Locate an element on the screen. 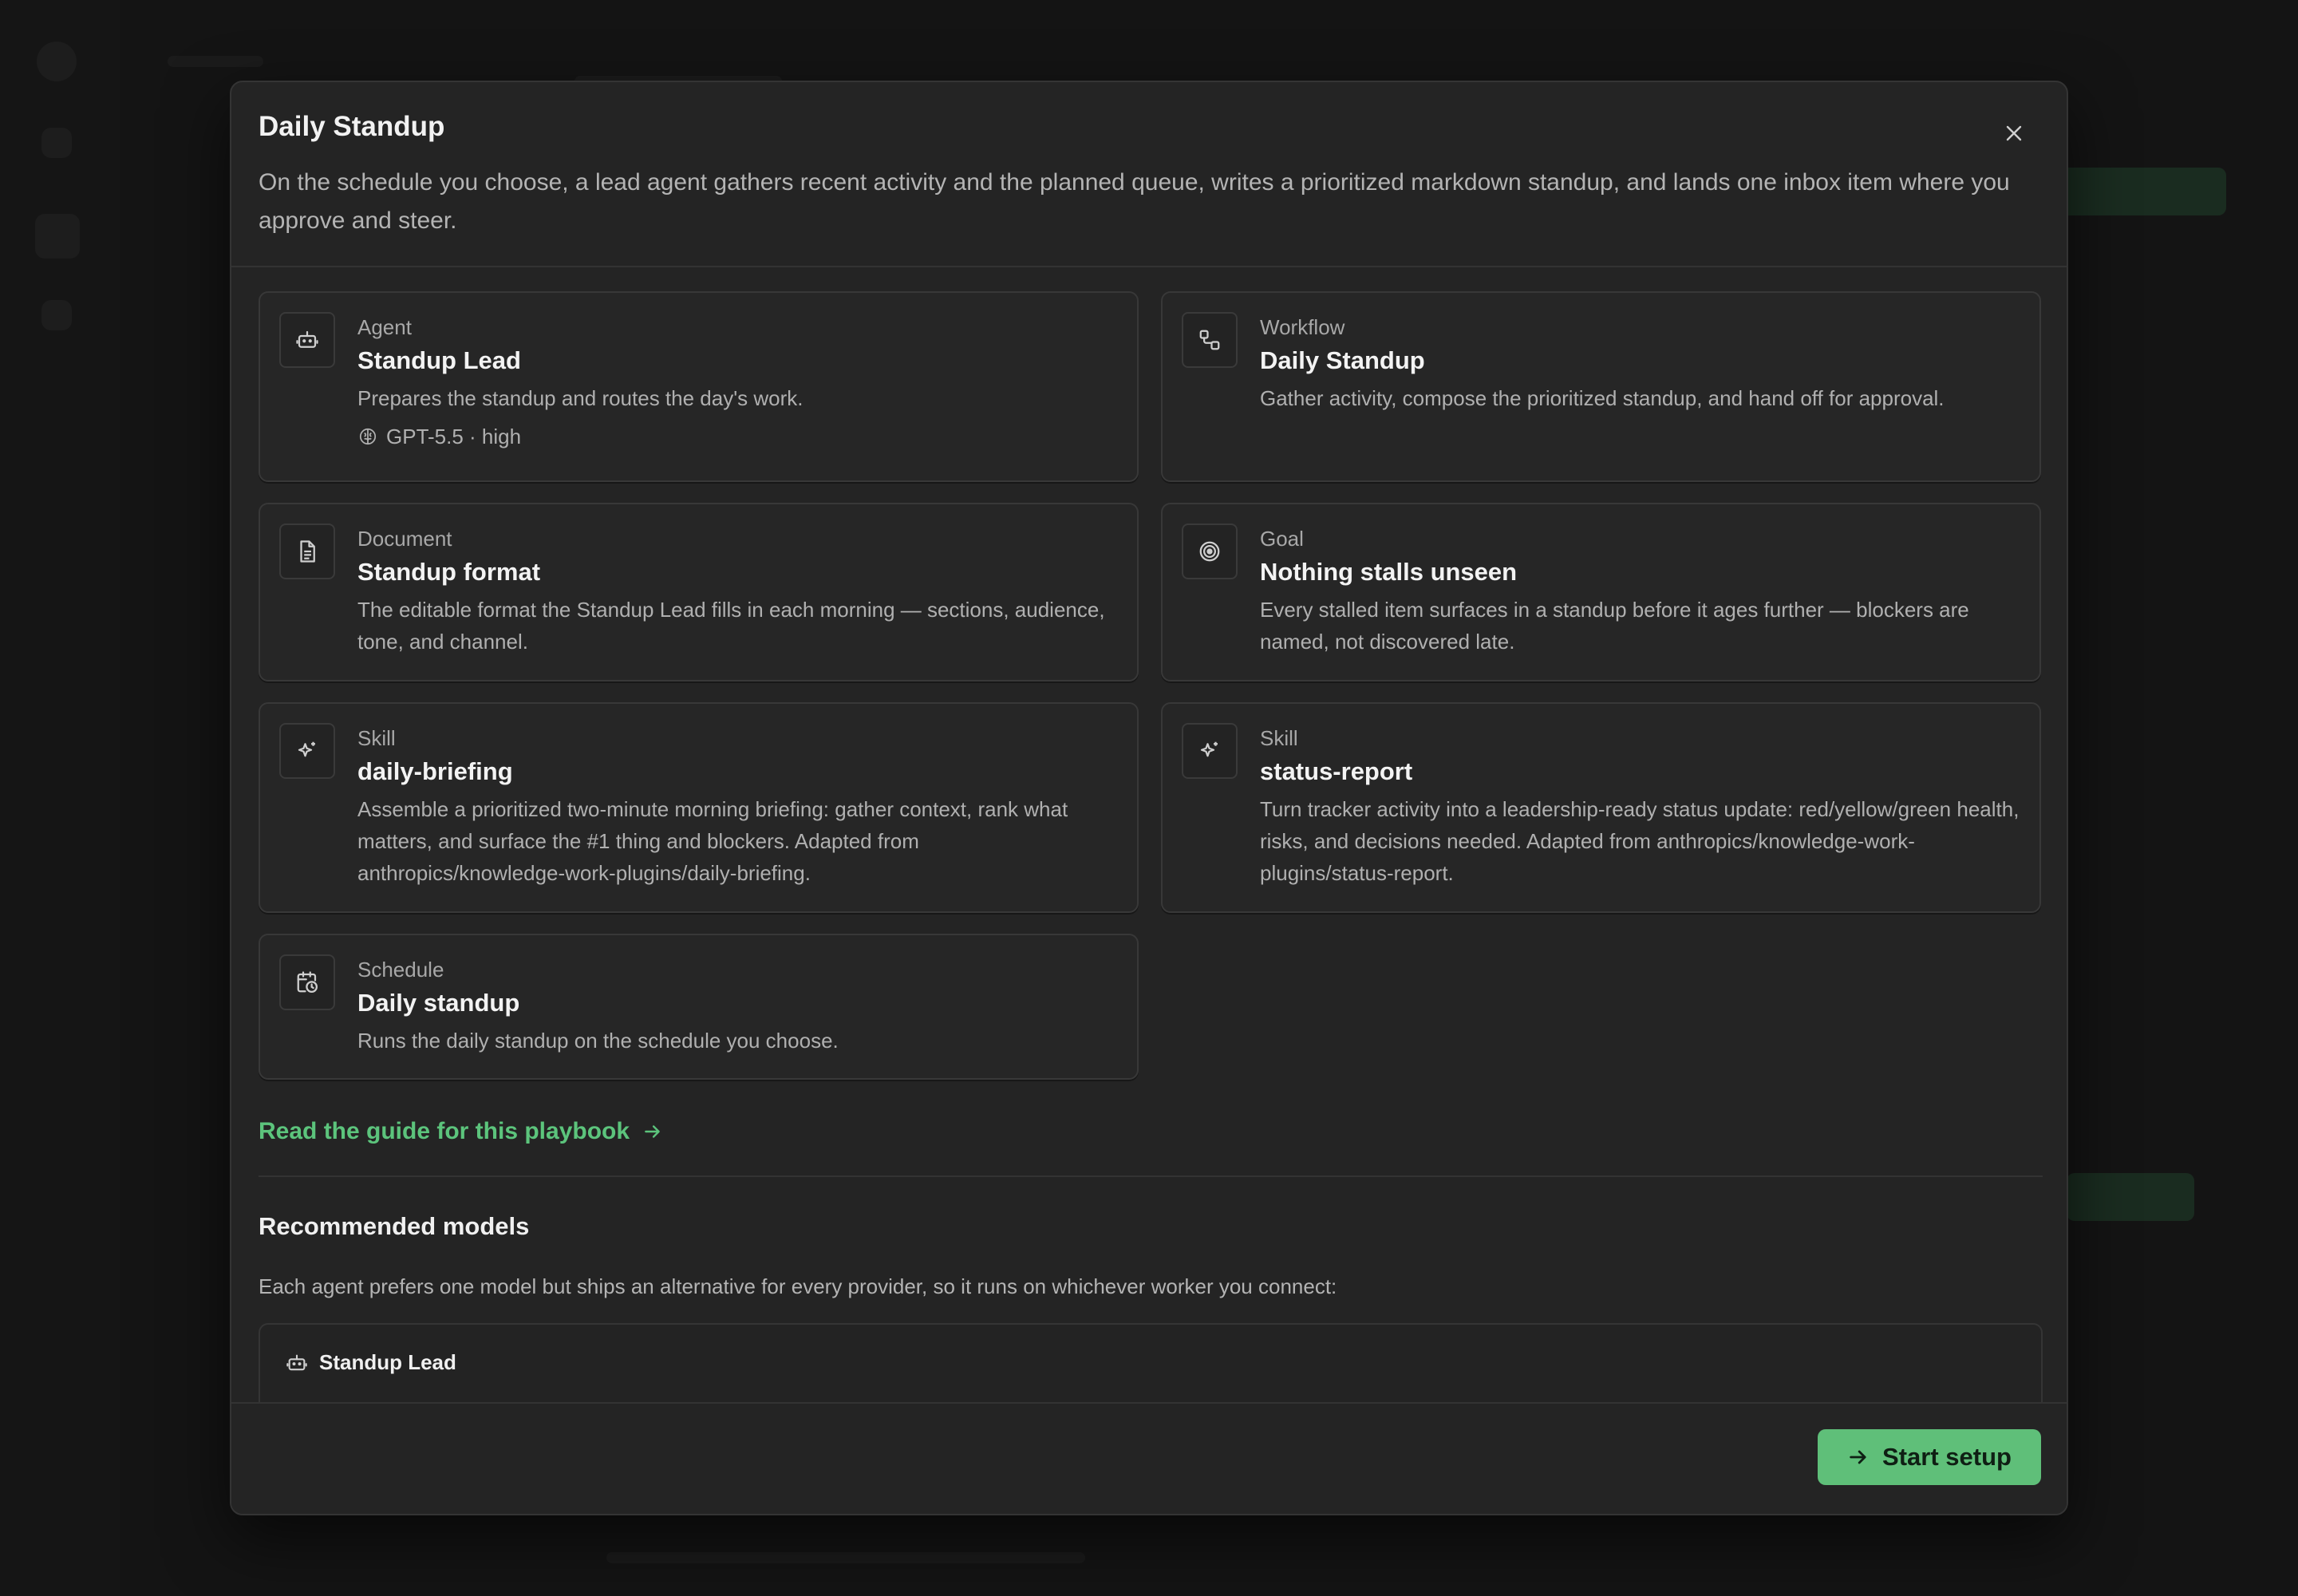 The image size is (2298, 1596). close-button is located at coordinates (2014, 133).